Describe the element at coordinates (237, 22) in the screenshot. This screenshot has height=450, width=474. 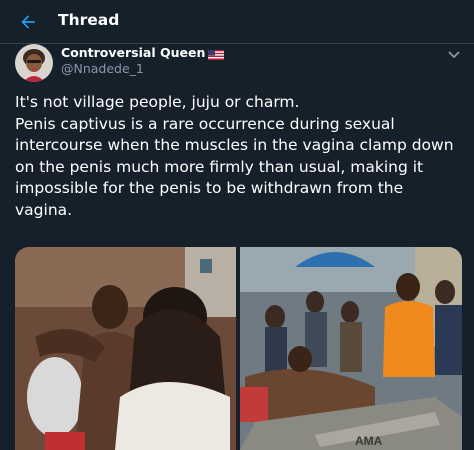
I see `thread-header: Thread` at that location.